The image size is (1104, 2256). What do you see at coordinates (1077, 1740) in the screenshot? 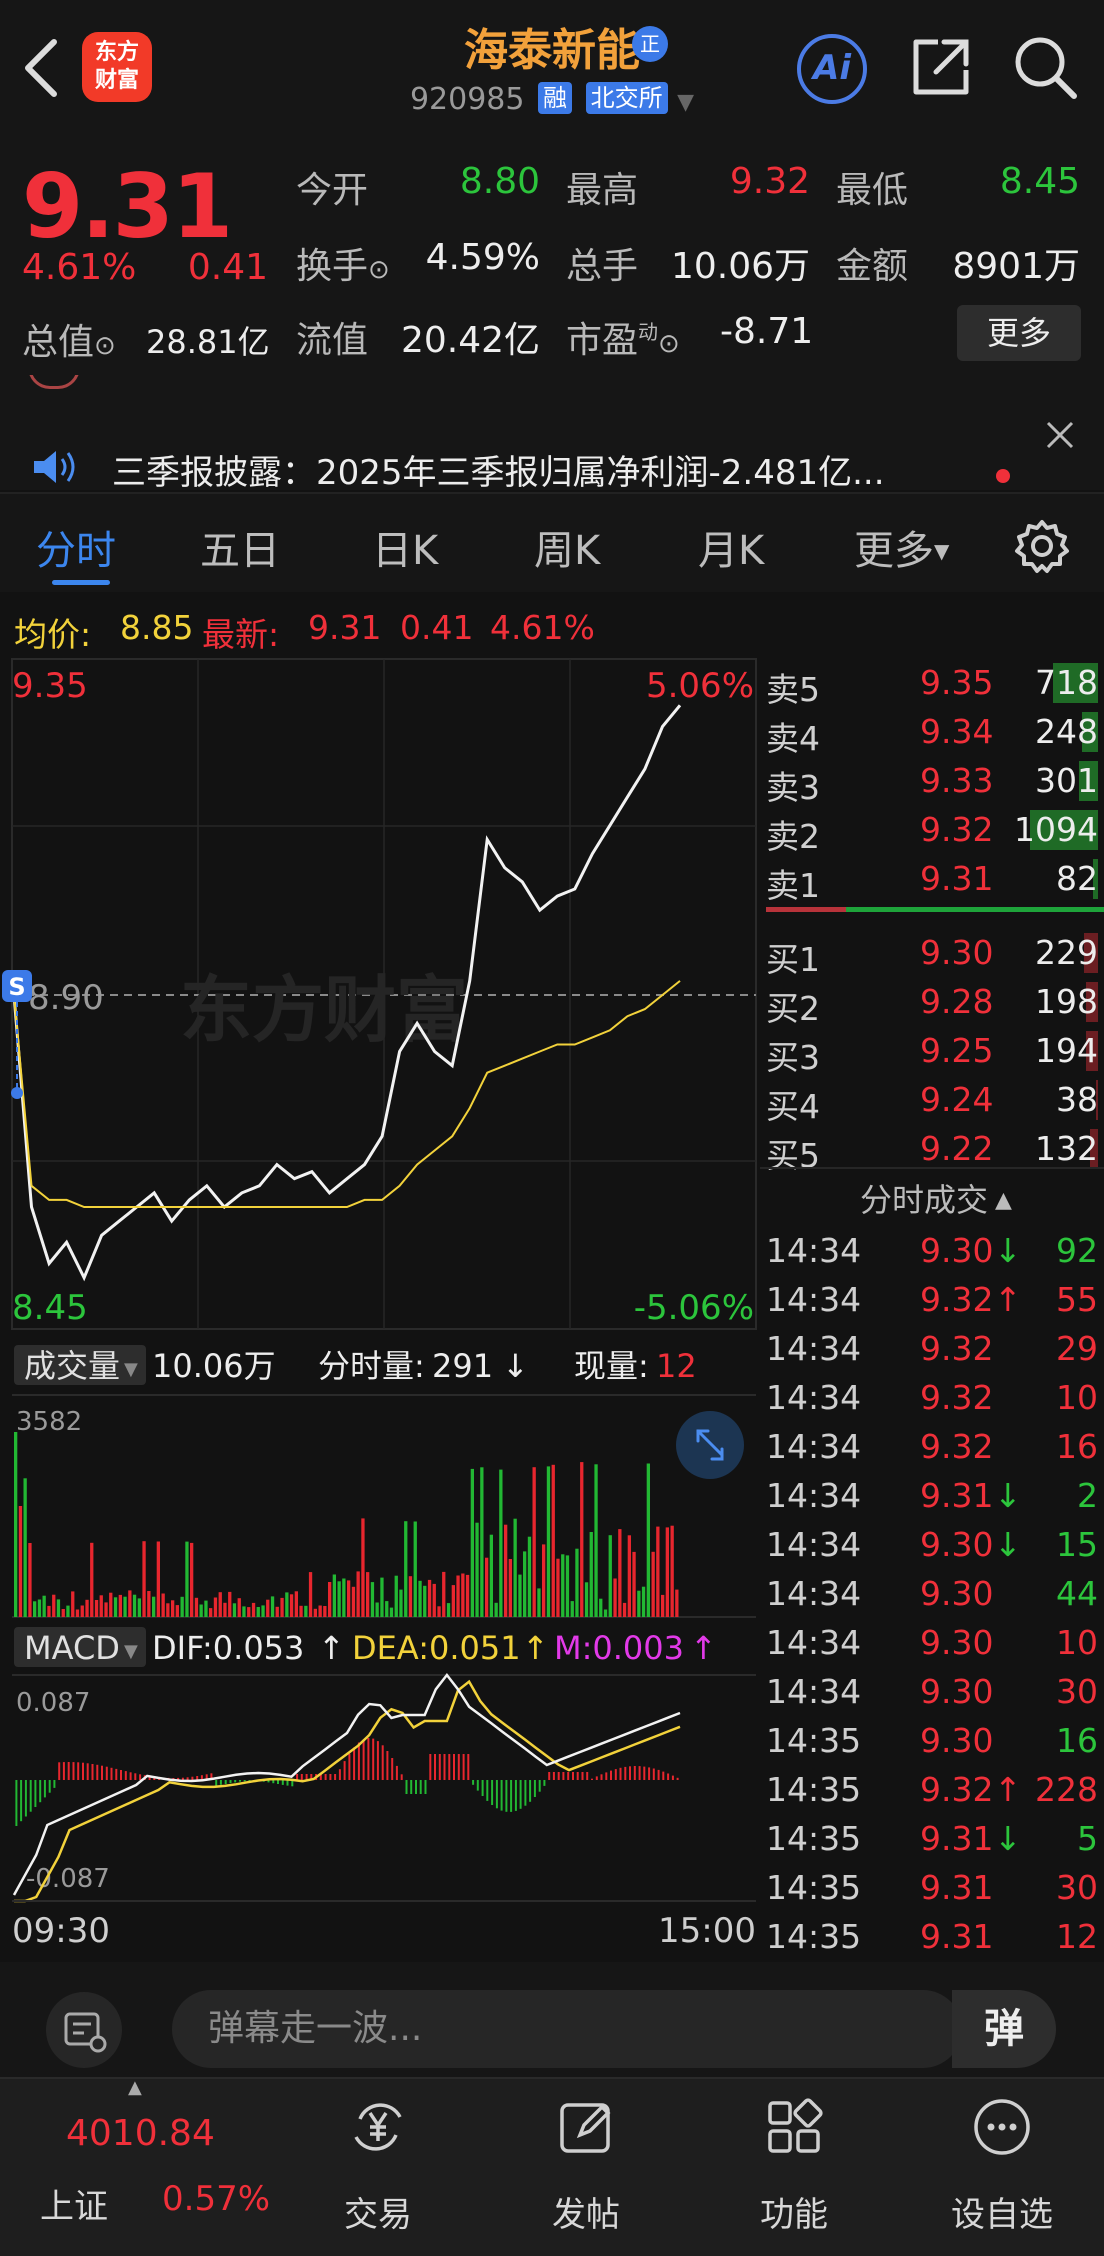
I see `tick-quantity: 16` at bounding box center [1077, 1740].